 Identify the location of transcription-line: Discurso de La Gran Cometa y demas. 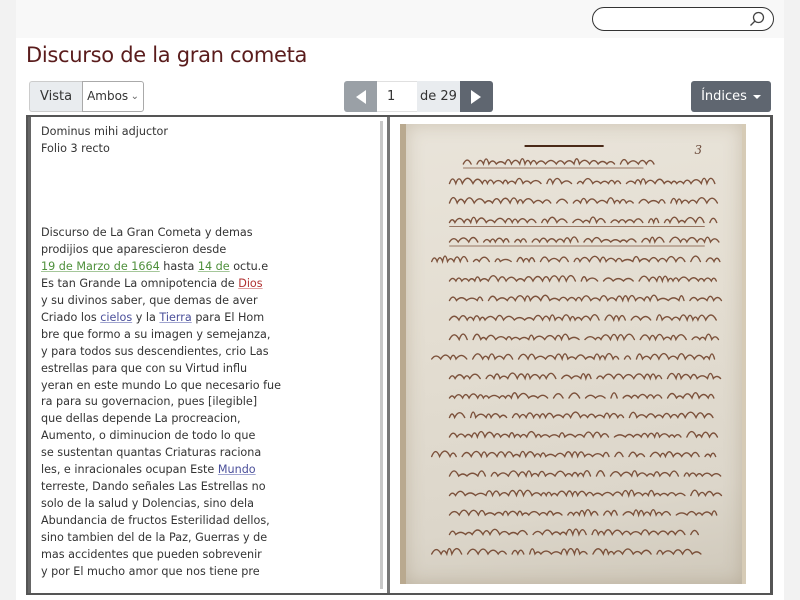
(211, 233).